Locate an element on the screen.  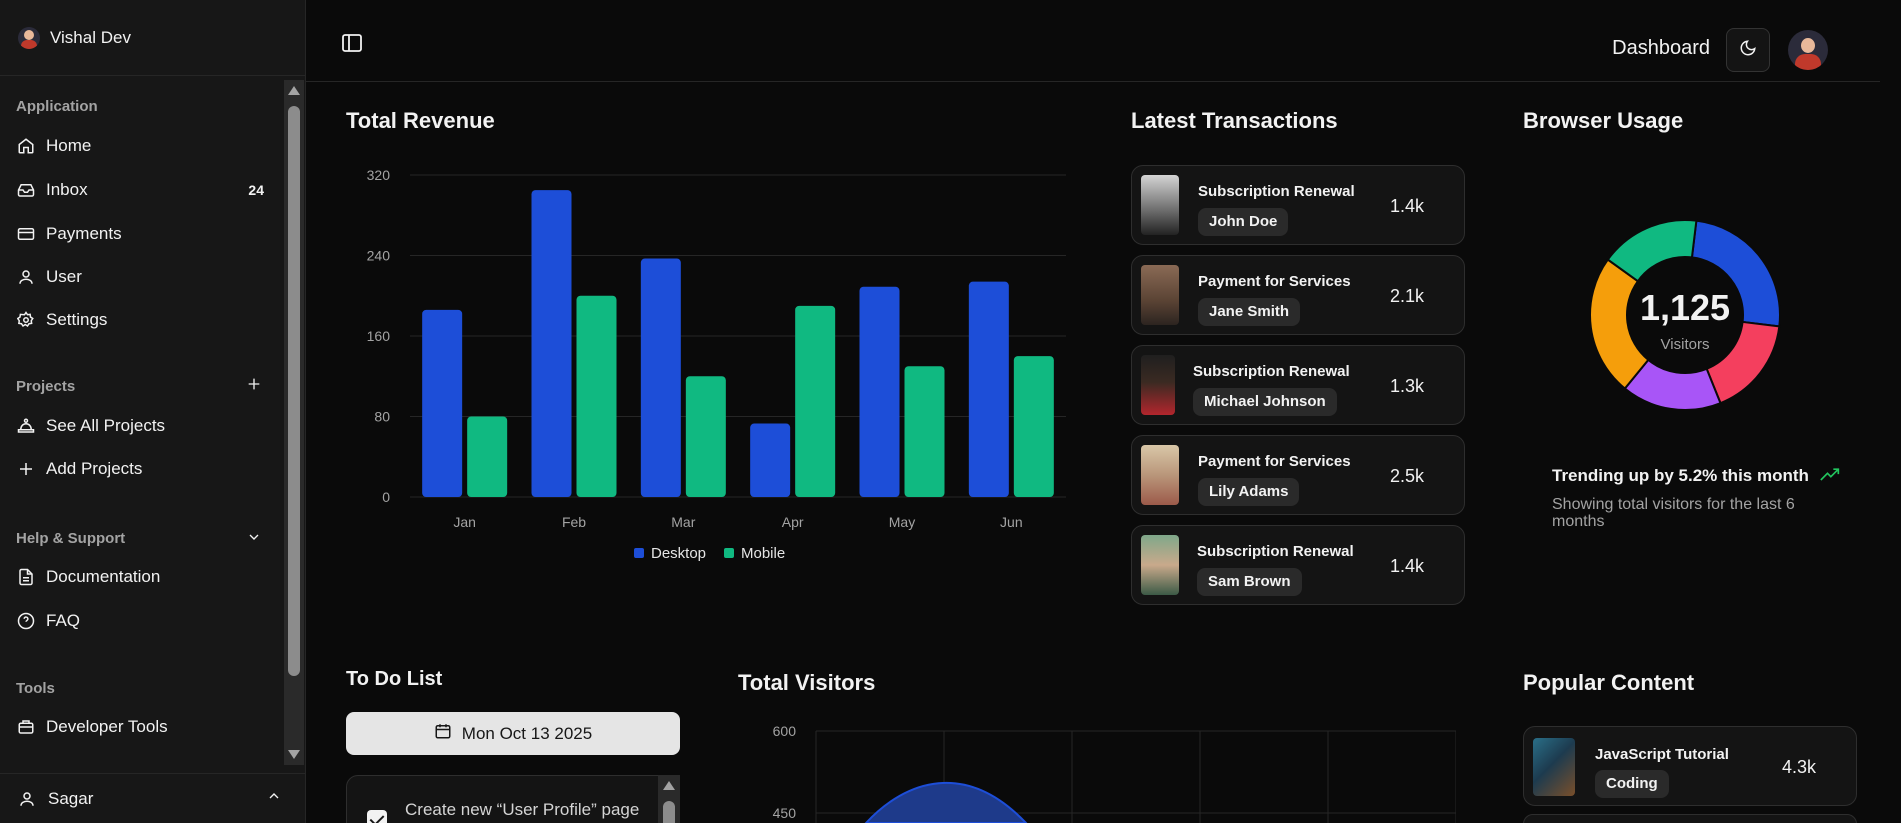
sidebar-item-add-projects: Add Projects is located at coordinates (142, 469).